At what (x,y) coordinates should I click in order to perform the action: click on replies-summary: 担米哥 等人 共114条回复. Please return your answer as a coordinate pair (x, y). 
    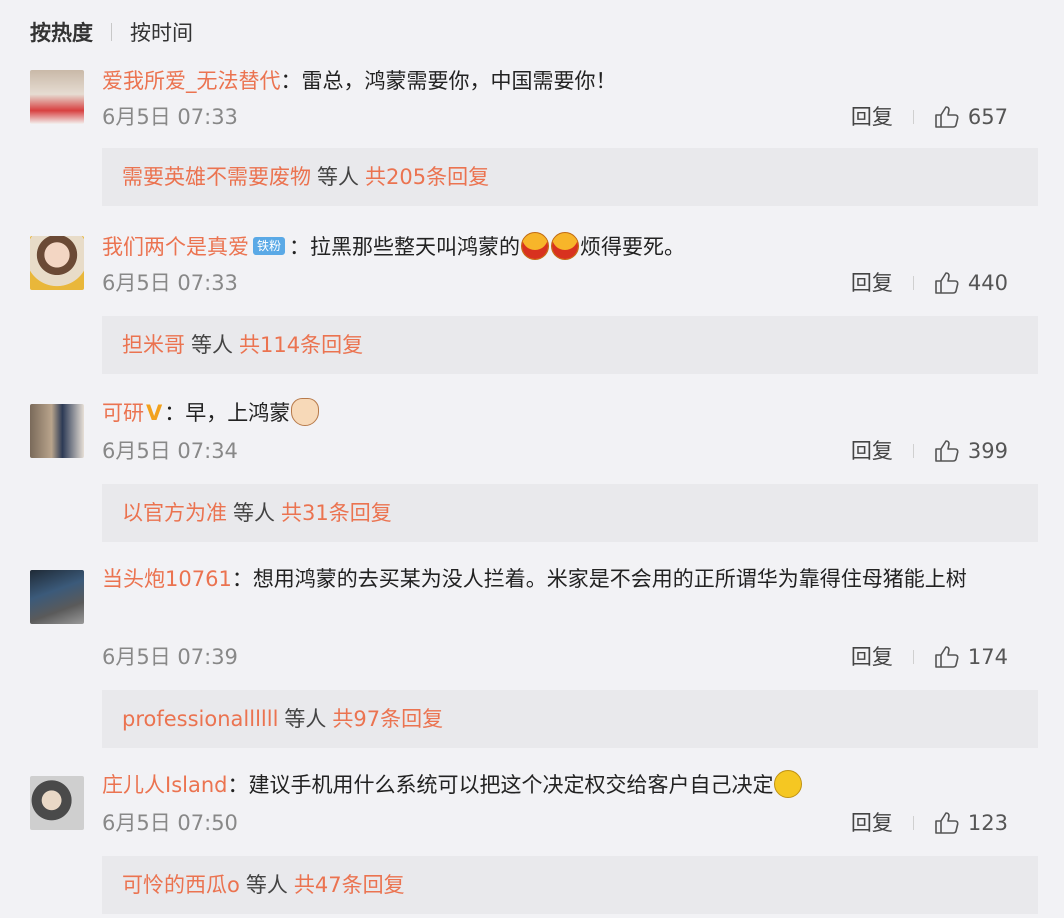
    Looking at the image, I should click on (570, 345).